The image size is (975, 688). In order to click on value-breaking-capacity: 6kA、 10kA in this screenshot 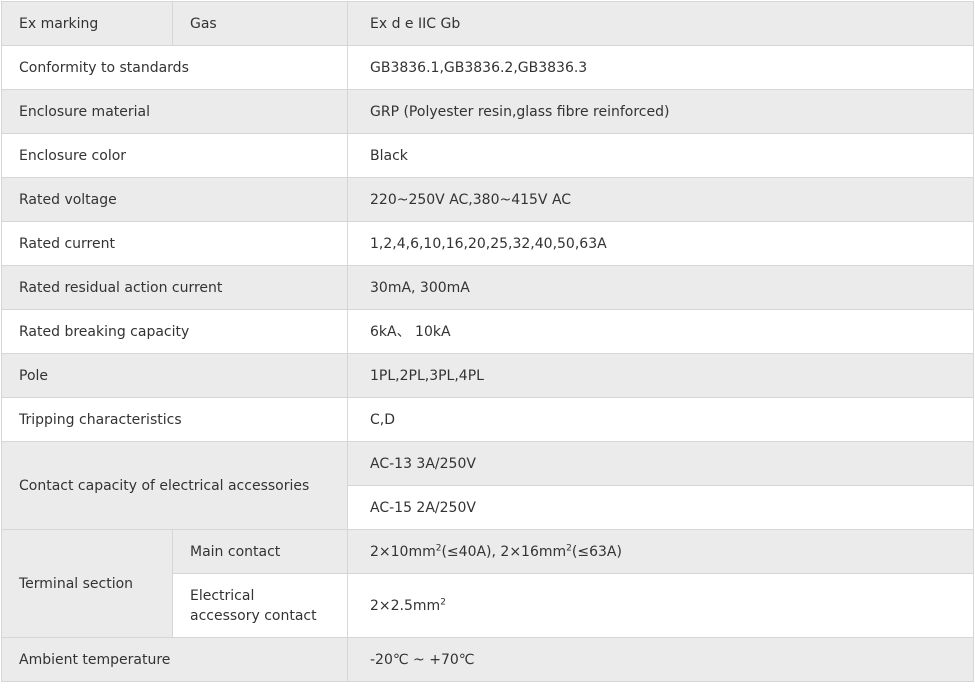, I will do `click(660, 331)`.